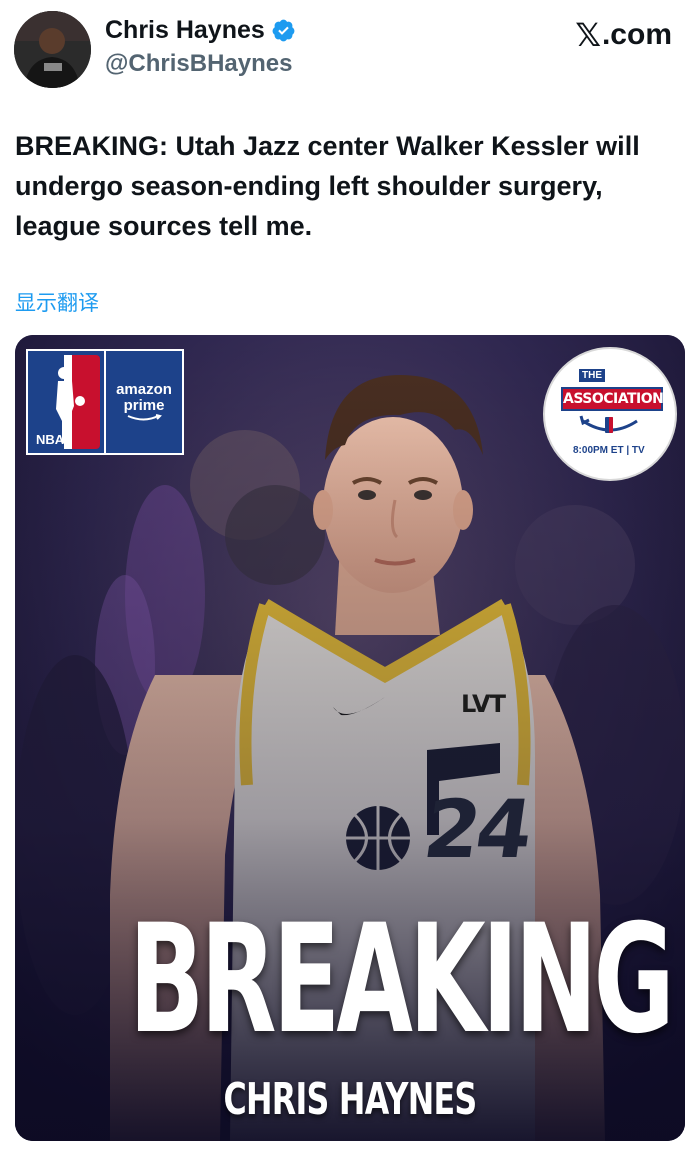 The width and height of the screenshot is (700, 1156). I want to click on association-arrow-icon, so click(608, 424).